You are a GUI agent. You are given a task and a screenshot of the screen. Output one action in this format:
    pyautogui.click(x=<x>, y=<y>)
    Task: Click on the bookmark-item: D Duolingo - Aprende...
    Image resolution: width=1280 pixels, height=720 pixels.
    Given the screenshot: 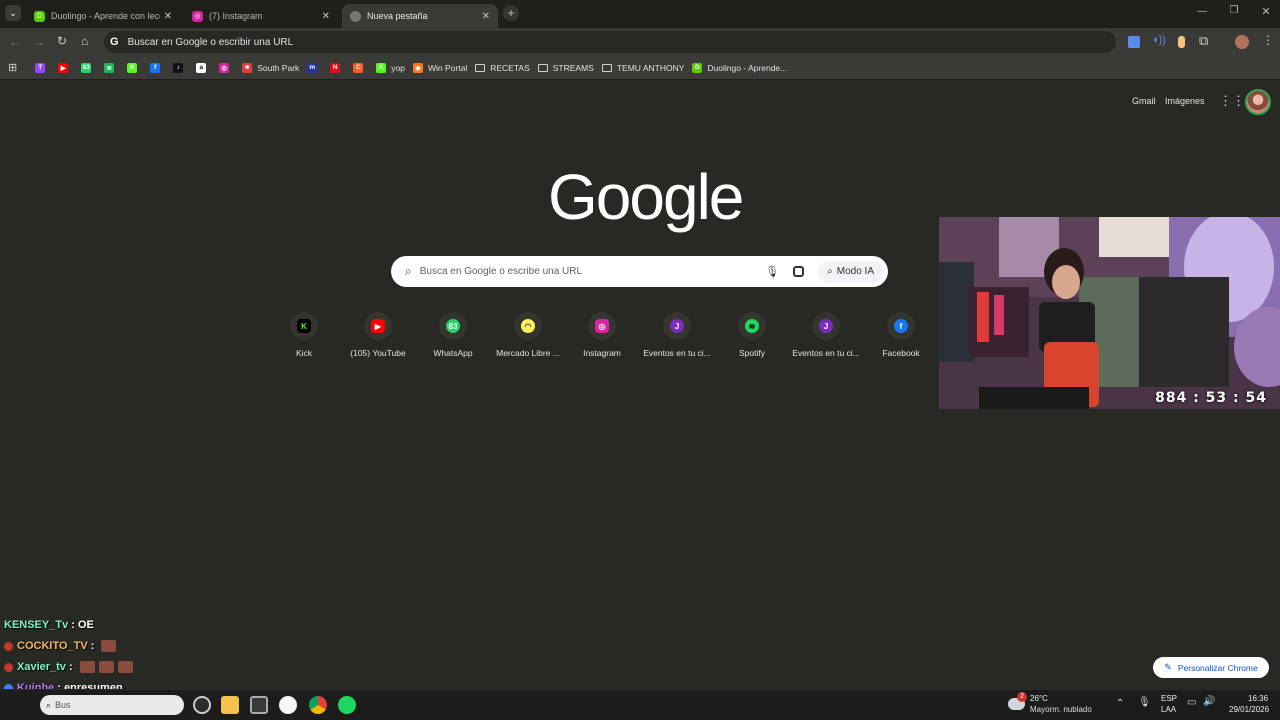 What is the action you would take?
    pyautogui.click(x=739, y=68)
    